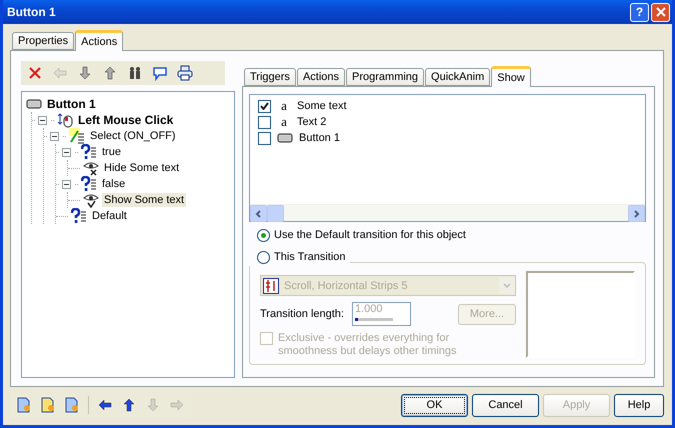  I want to click on dialog-button: OK, so click(434, 405).